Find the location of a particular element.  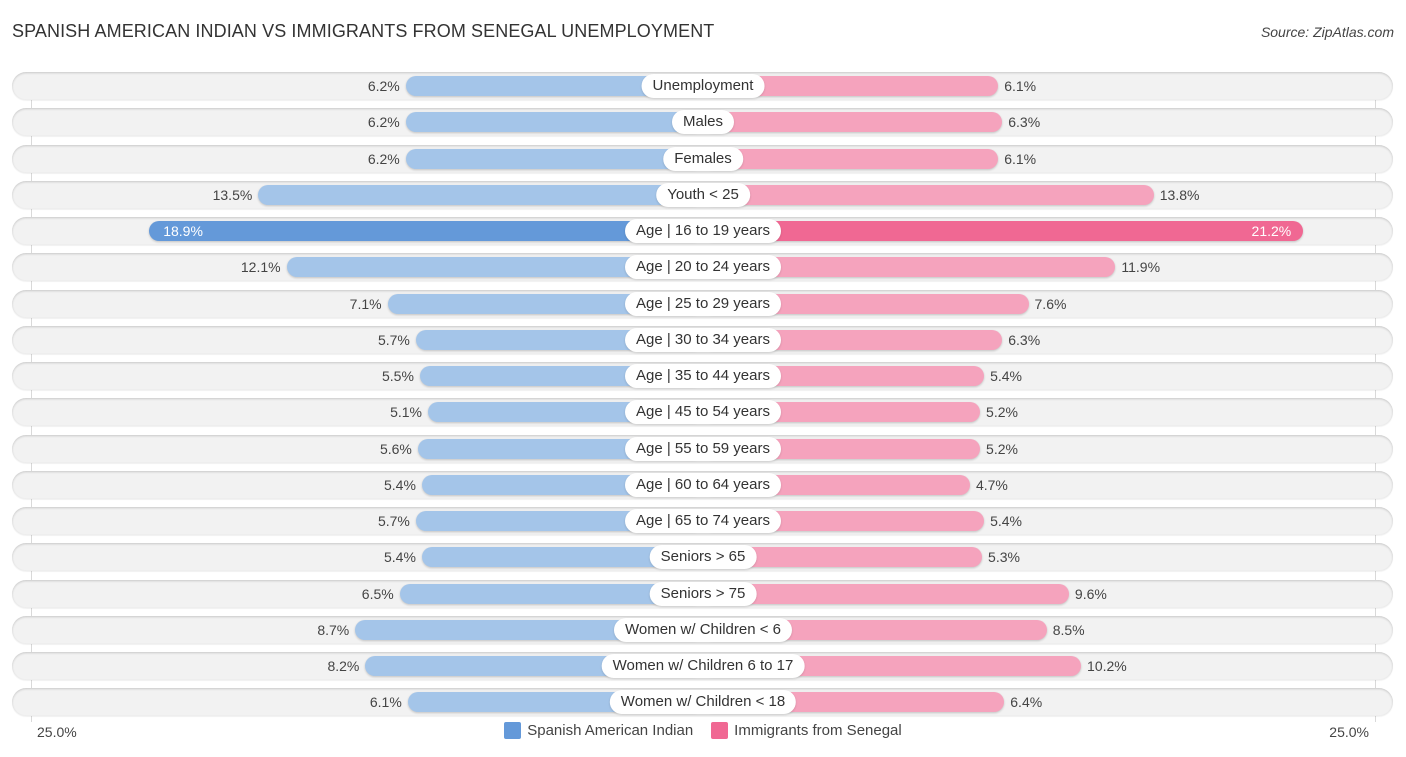

category-label: Seniors > 65 is located at coordinates (703, 557).